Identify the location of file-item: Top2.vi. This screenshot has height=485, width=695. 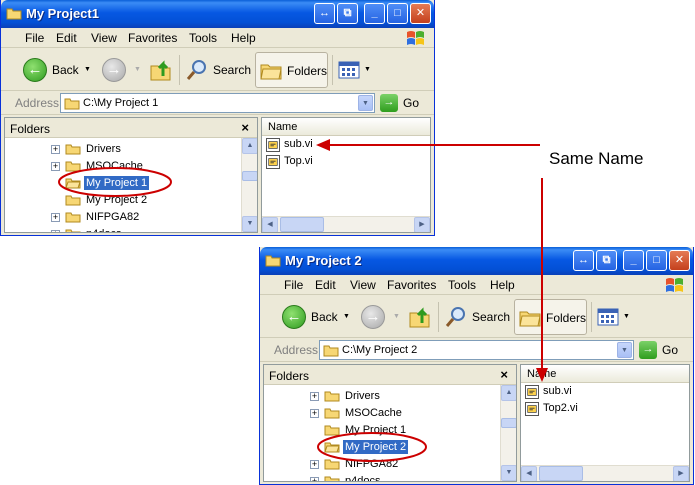
(575, 409).